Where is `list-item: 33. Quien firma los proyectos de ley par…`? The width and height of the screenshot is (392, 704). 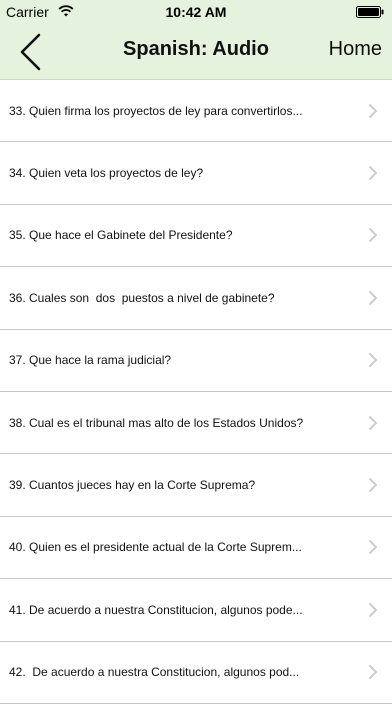
list-item: 33. Quien firma los proyectos de ley par… is located at coordinates (196, 111).